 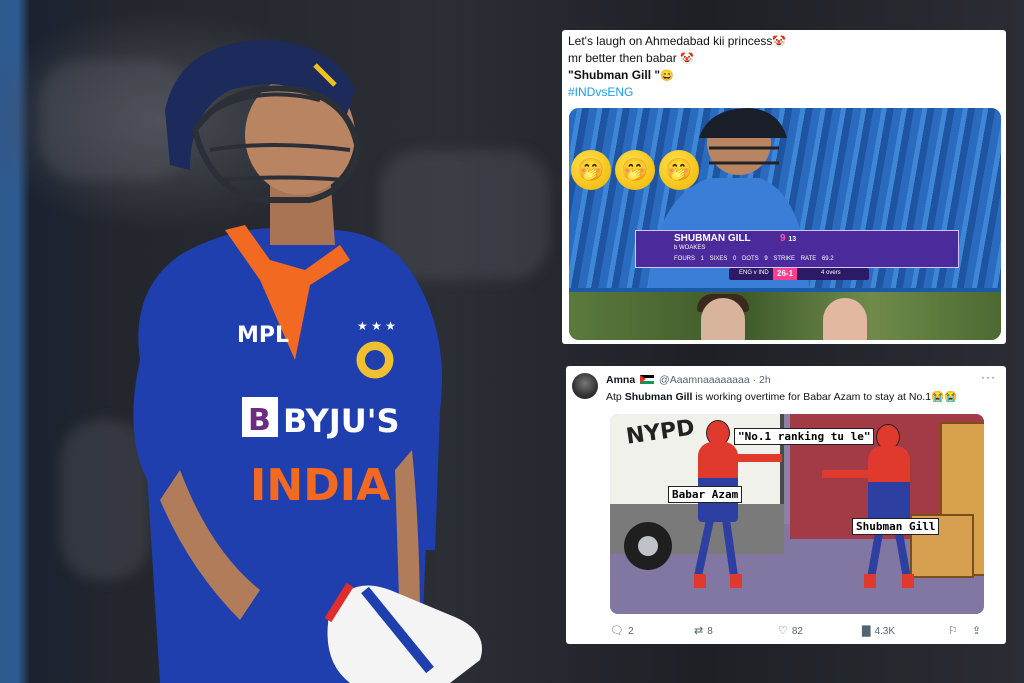 I want to click on scorecard-runs: 9 13, so click(x=788, y=238).